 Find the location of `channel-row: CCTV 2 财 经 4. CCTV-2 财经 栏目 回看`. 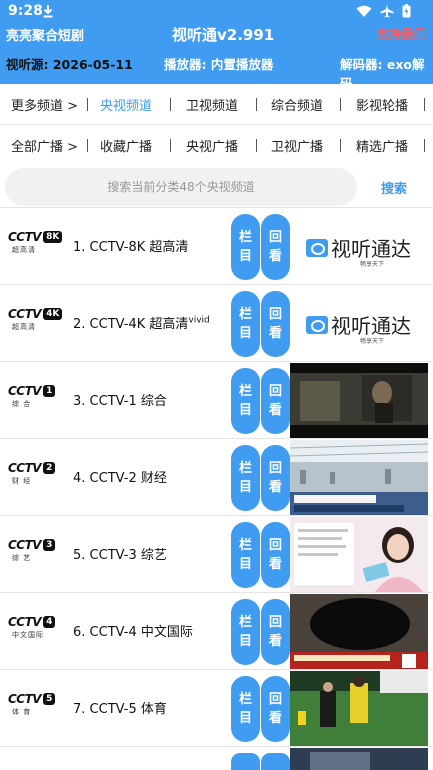

channel-row: CCTV 2 财 经 4. CCTV-2 财经 栏目 回看 is located at coordinates (216, 477).